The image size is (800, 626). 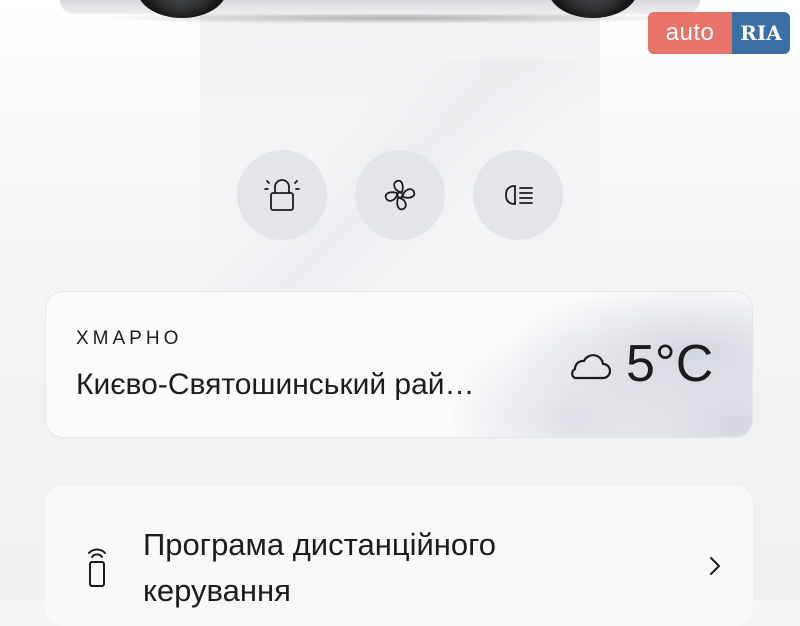 What do you see at coordinates (97, 567) in the screenshot?
I see `remote-key-icon` at bounding box center [97, 567].